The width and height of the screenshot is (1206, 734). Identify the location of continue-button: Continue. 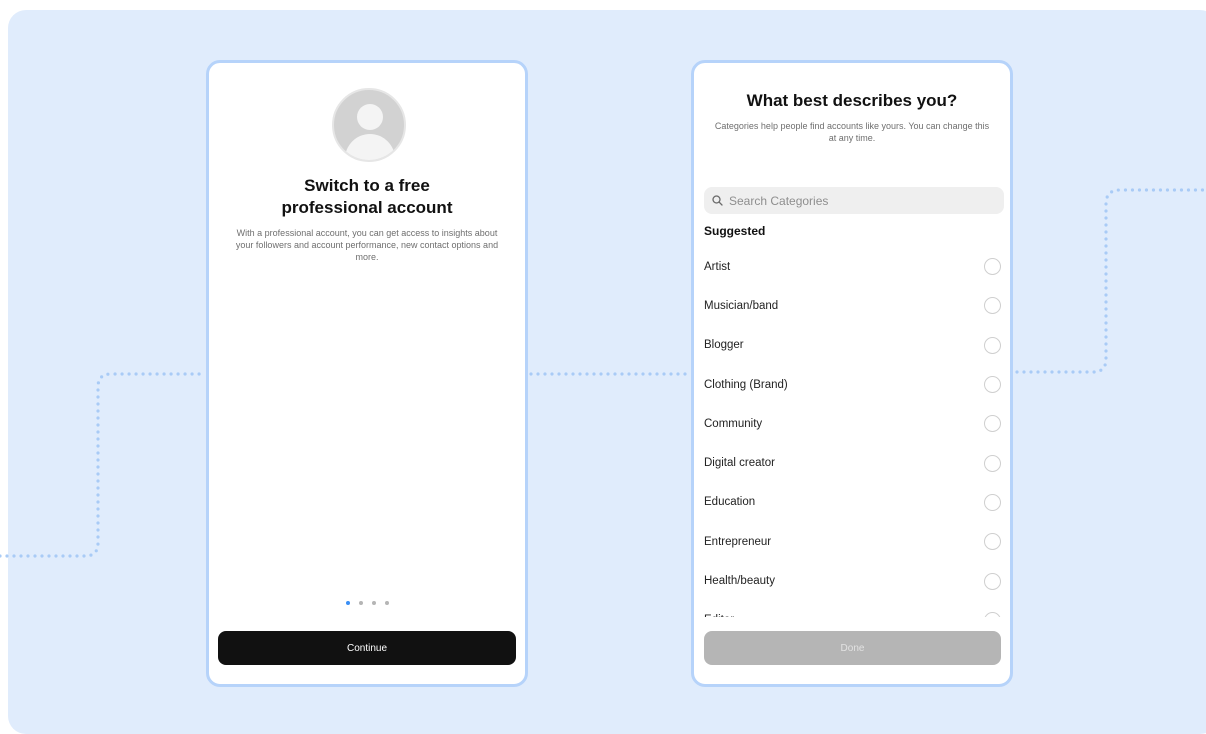
(367, 648).